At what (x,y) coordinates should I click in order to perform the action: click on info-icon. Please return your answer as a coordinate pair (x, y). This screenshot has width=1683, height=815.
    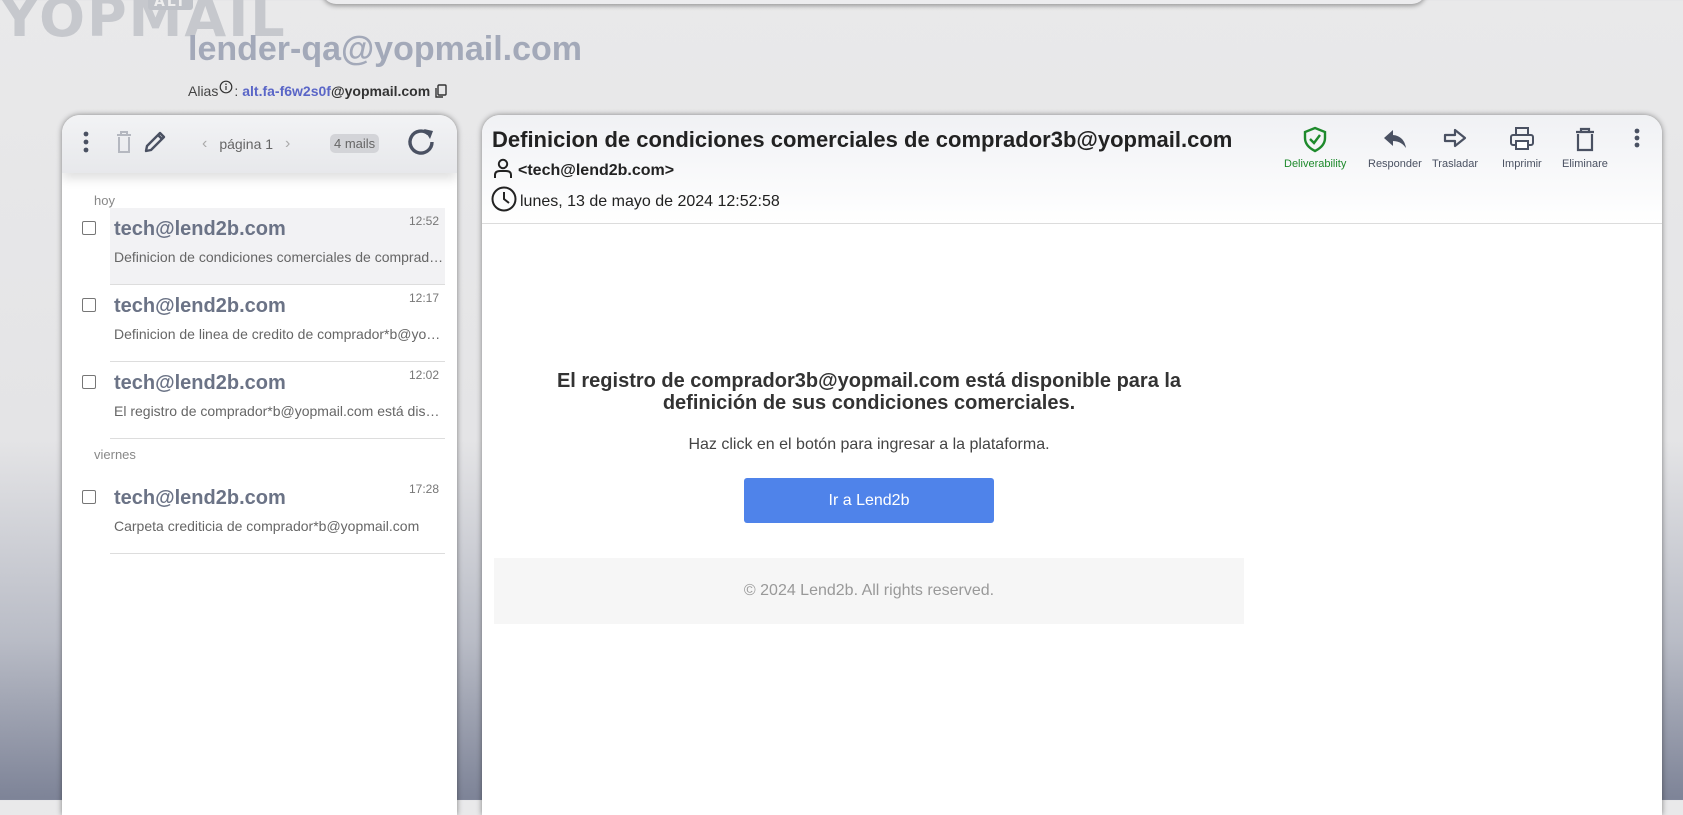
    Looking at the image, I should click on (226, 87).